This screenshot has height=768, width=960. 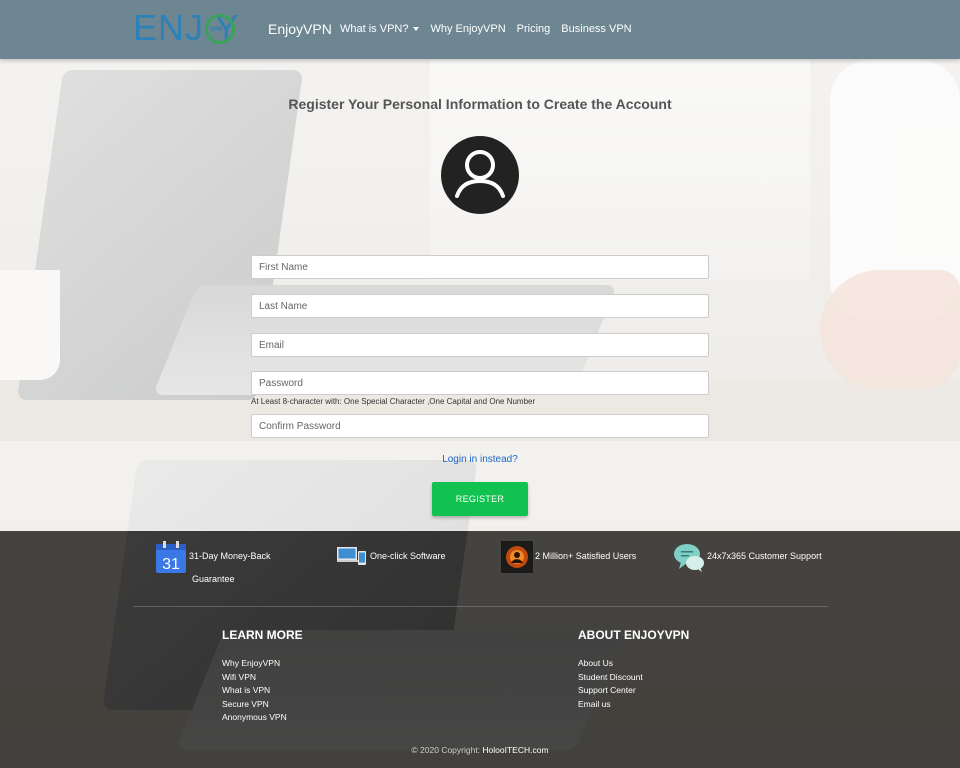 I want to click on footer-link: What is VPN, so click(x=254, y=691).